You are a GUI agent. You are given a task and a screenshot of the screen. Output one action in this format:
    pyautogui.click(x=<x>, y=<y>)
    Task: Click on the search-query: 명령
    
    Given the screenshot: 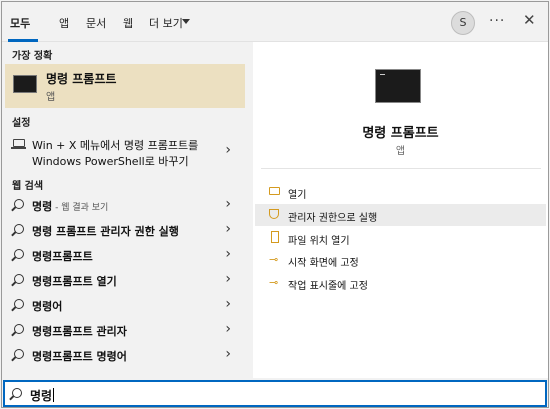 What is the action you would take?
    pyautogui.click(x=41, y=396)
    